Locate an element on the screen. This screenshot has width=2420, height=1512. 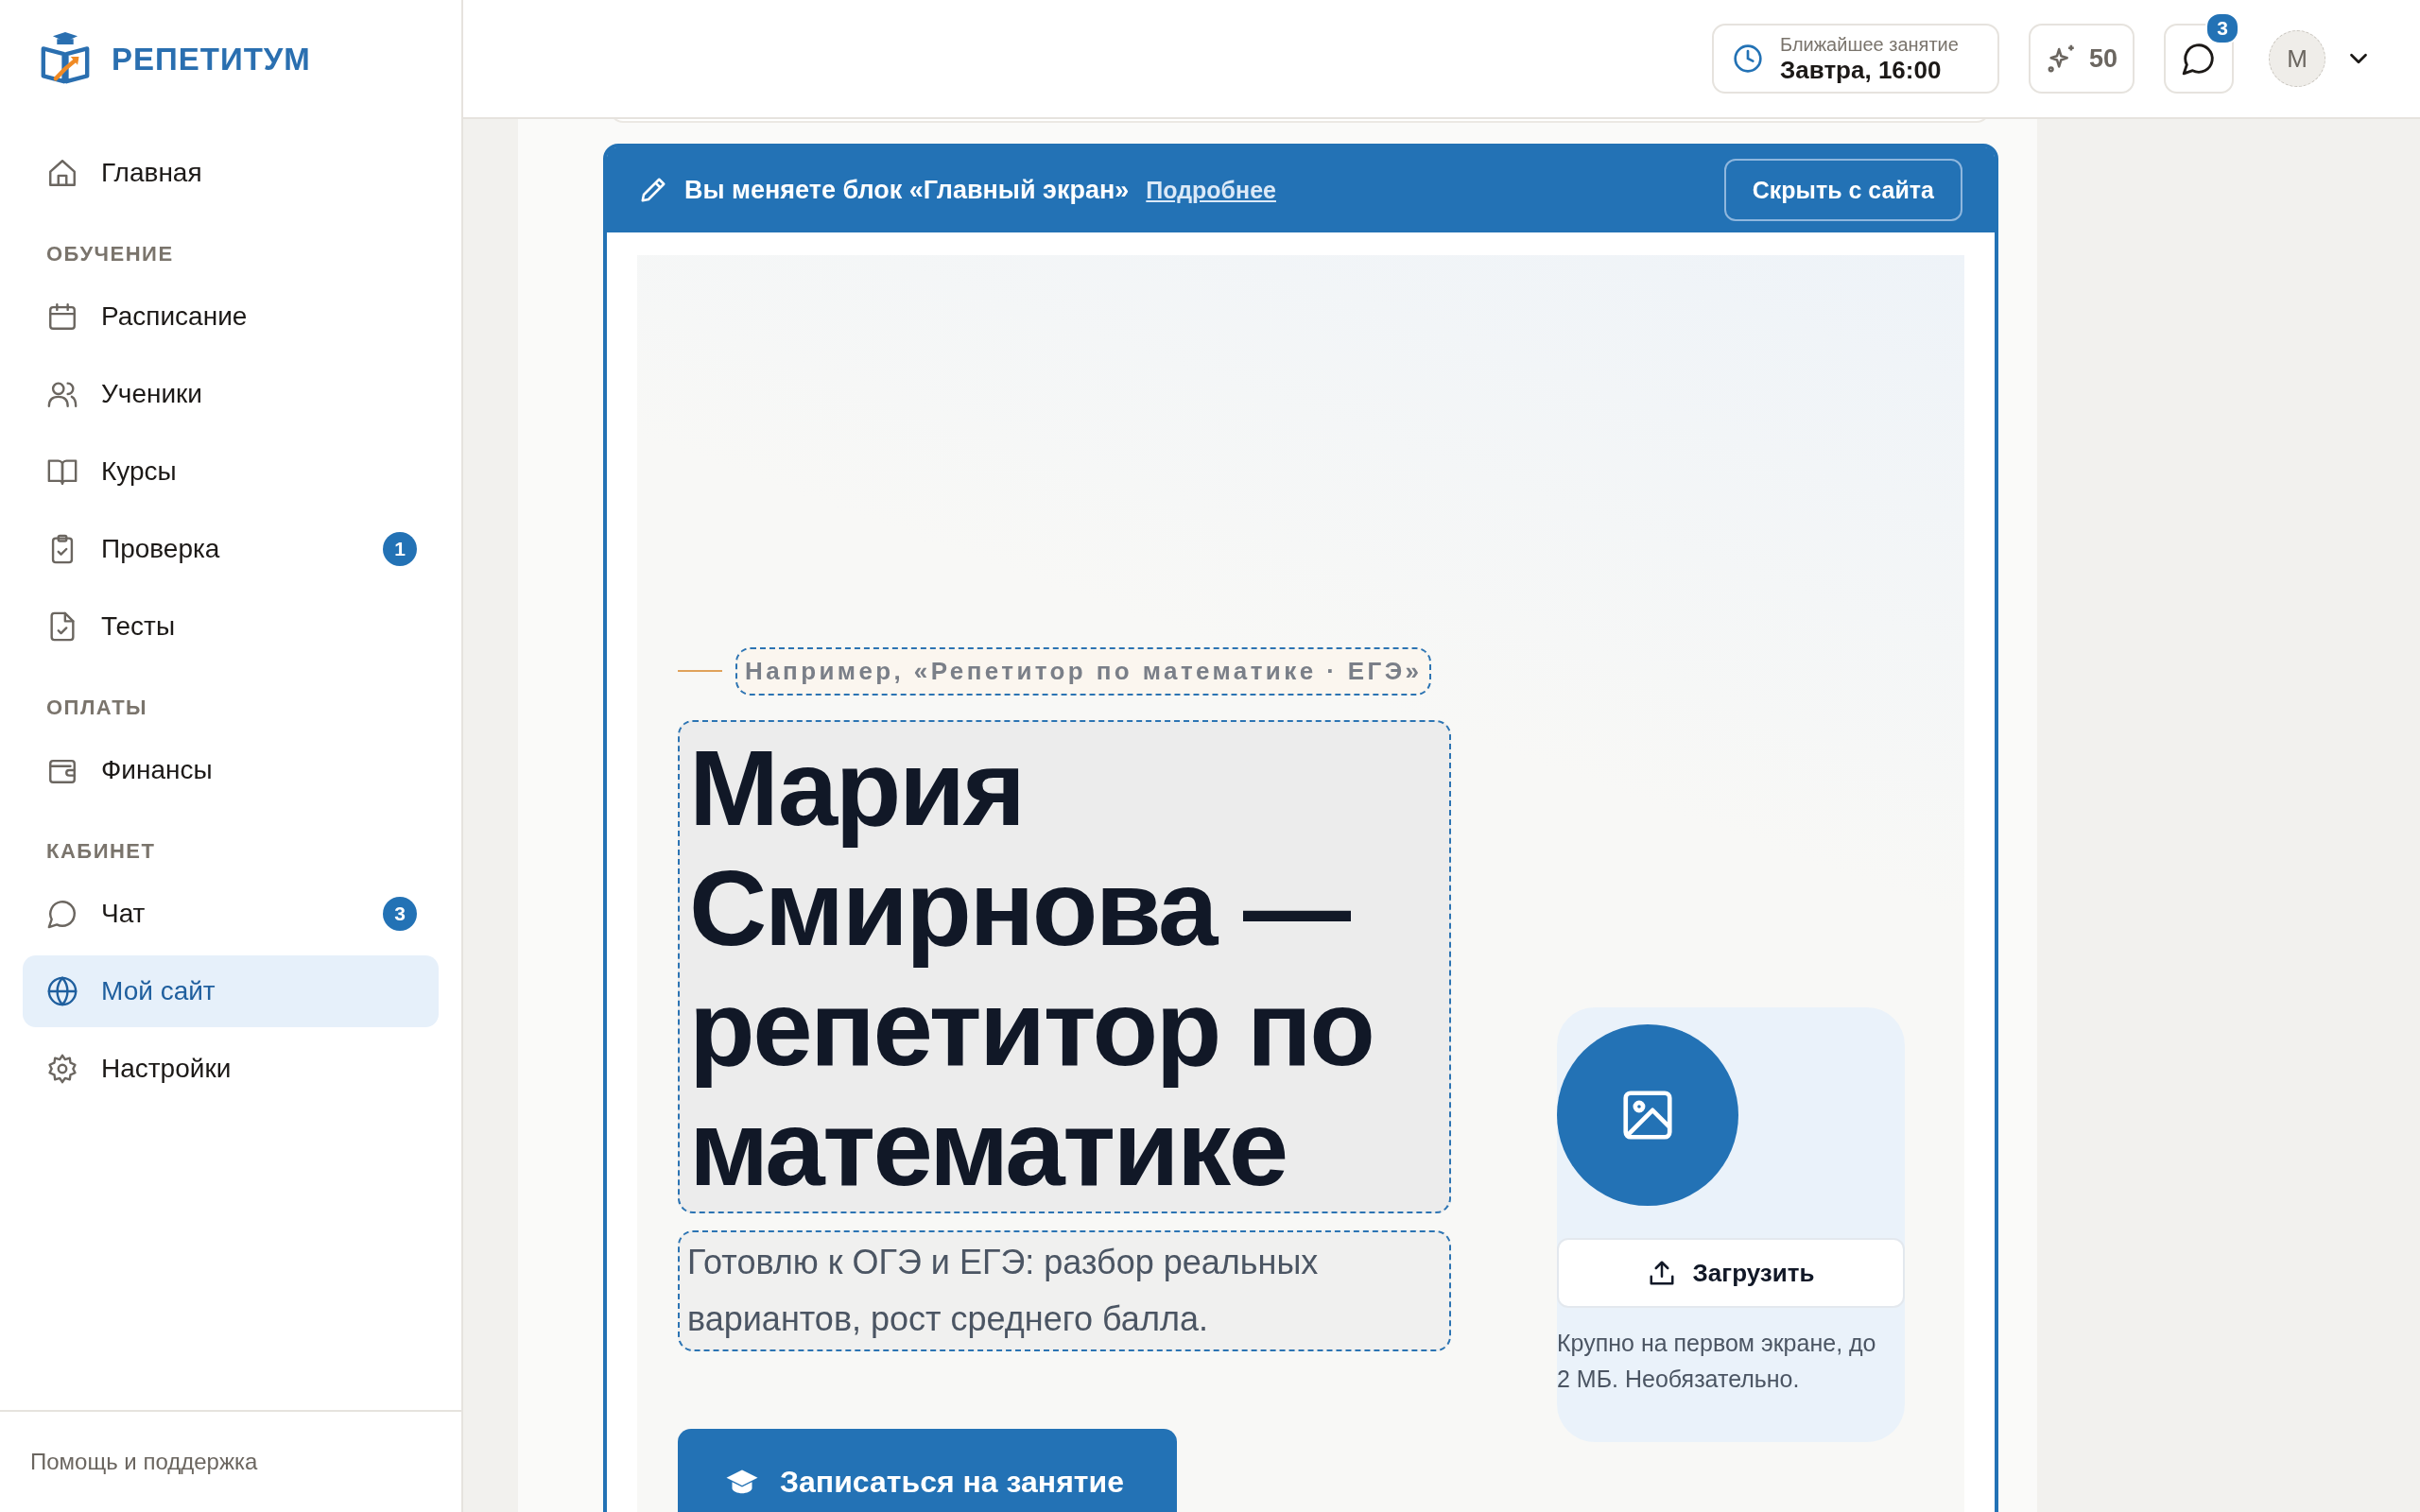
upload-button: Загрузить is located at coordinates (1731, 1273).